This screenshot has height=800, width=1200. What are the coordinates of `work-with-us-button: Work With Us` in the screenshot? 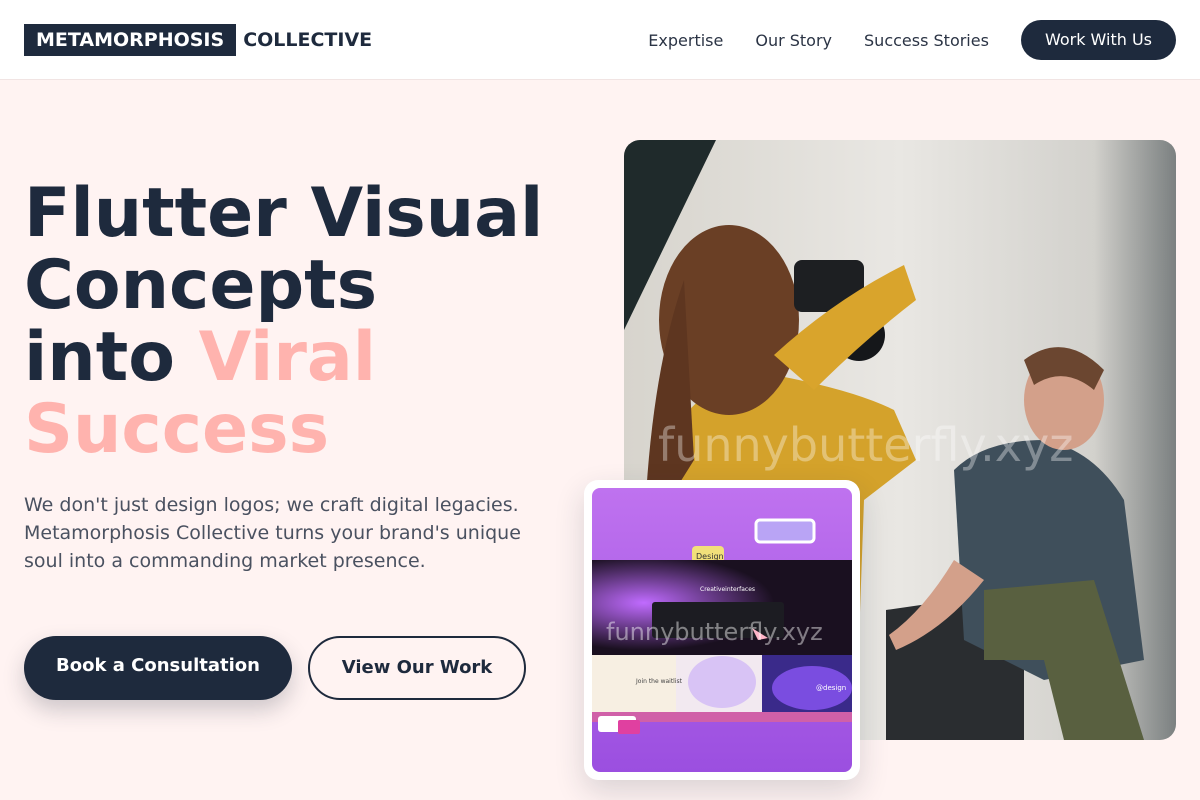 It's located at (1098, 40).